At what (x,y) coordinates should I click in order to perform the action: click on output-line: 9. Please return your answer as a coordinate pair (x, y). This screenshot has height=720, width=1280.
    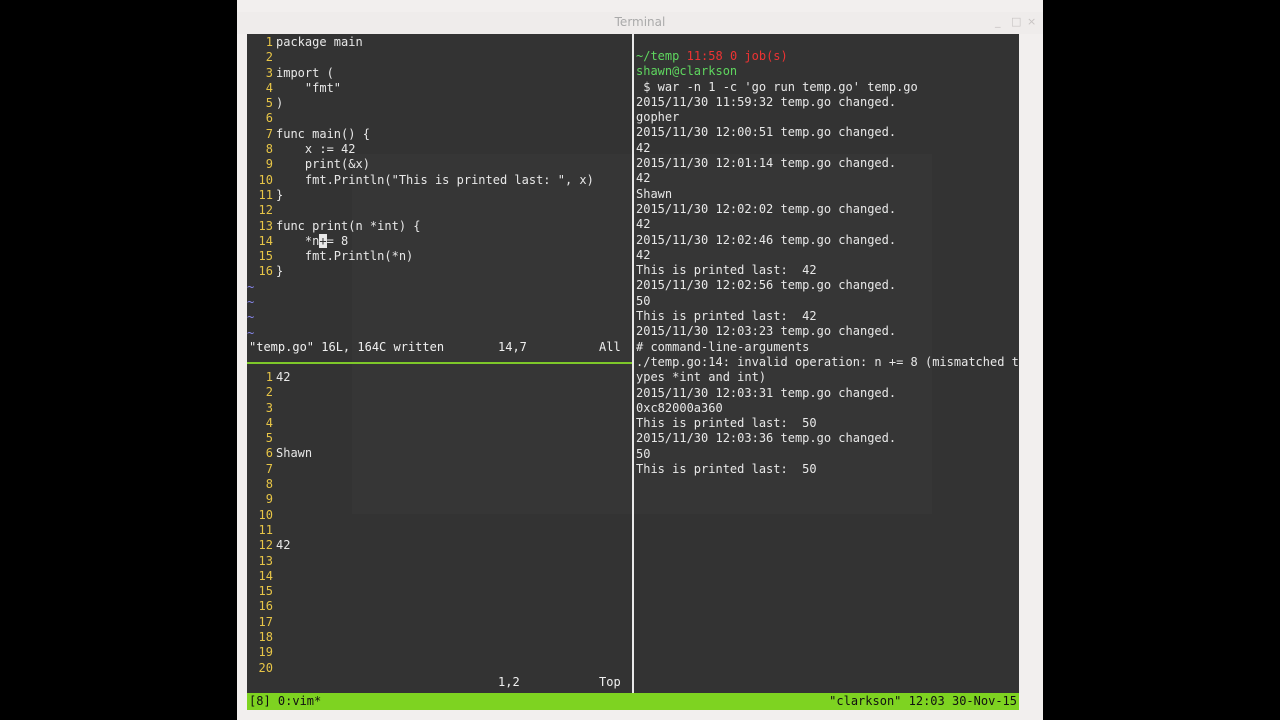
    Looking at the image, I should click on (269, 499).